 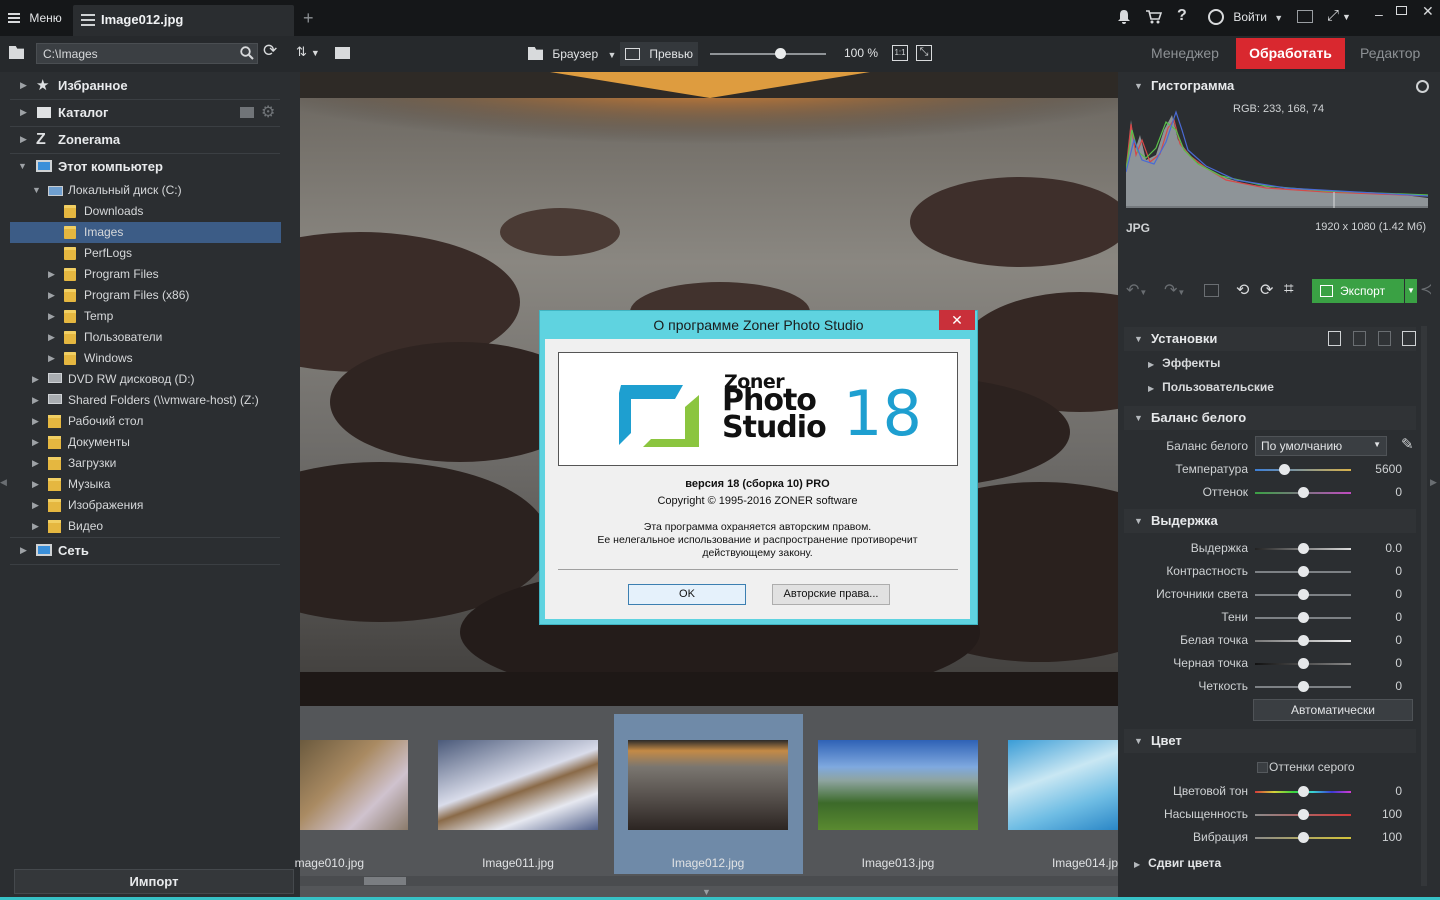 I want to click on grayscale-checkbox, so click(x=1262, y=767).